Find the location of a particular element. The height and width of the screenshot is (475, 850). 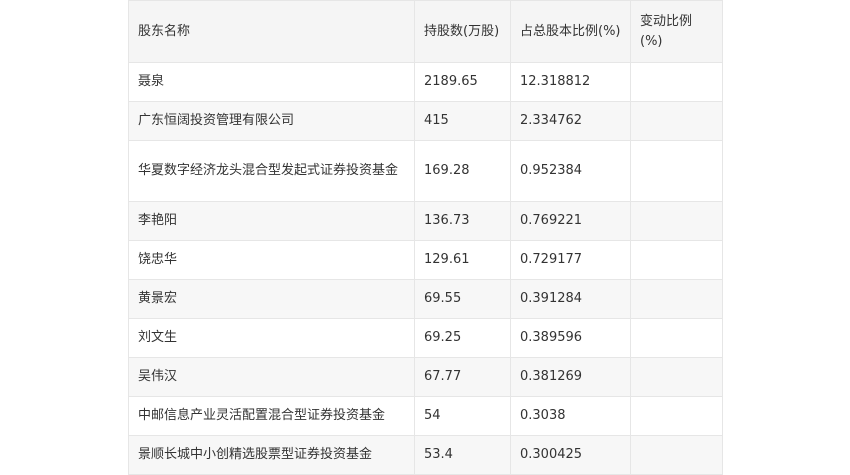

cell-share-percent: 0.381269 is located at coordinates (570, 377).